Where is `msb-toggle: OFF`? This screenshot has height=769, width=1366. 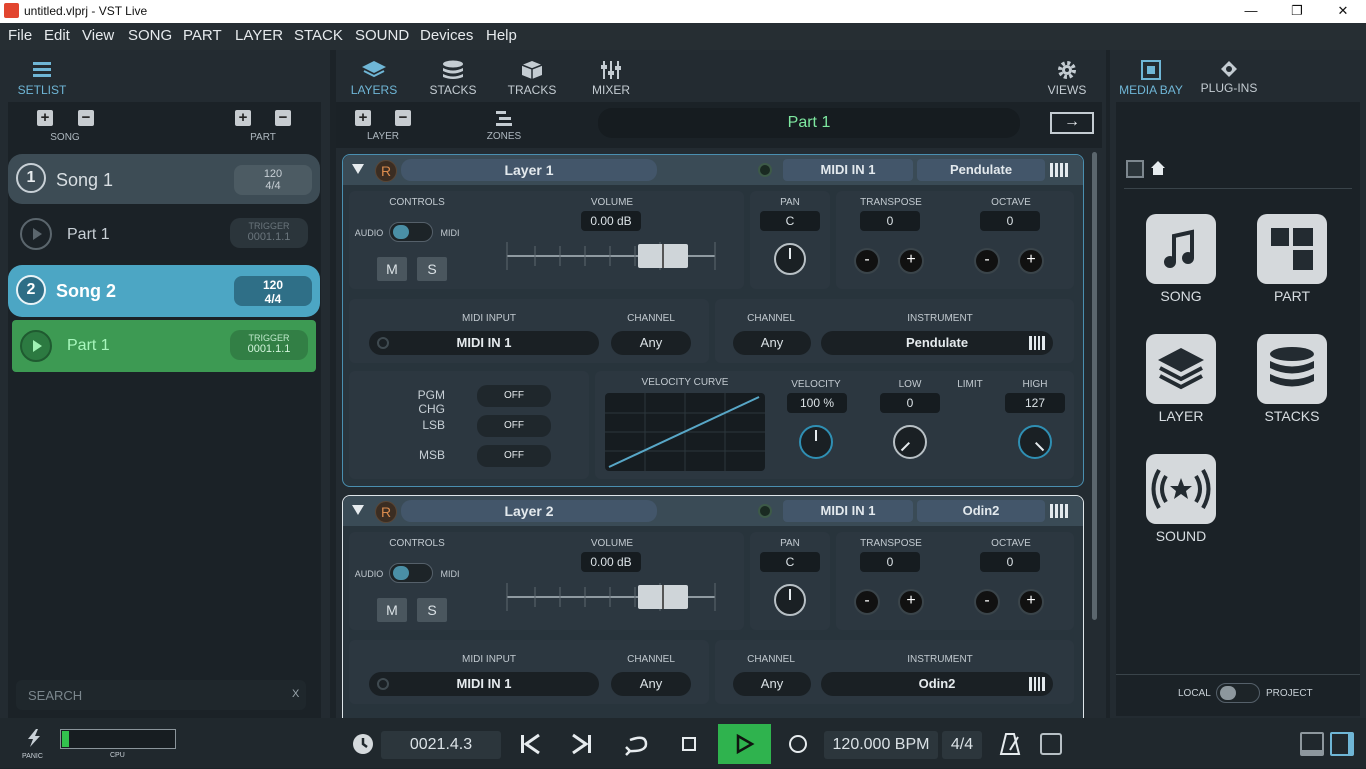
msb-toggle: OFF is located at coordinates (514, 456).